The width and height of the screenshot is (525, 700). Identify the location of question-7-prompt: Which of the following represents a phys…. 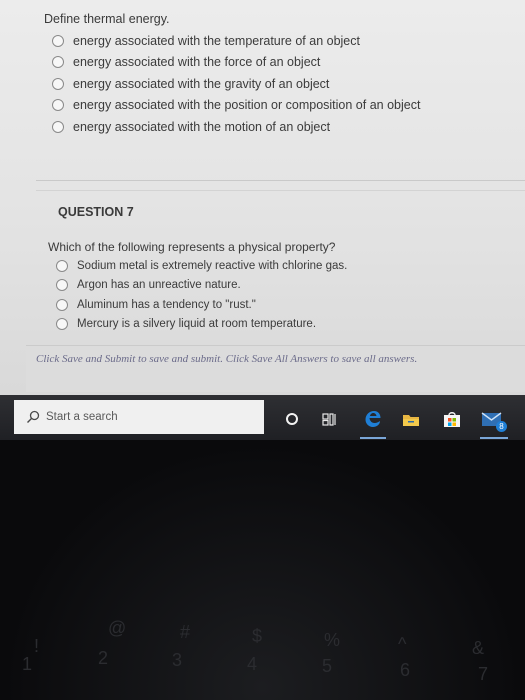
(192, 247).